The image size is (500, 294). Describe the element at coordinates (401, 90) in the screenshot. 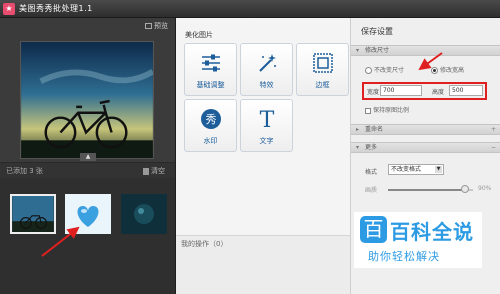

I see `width-input: 700` at that location.